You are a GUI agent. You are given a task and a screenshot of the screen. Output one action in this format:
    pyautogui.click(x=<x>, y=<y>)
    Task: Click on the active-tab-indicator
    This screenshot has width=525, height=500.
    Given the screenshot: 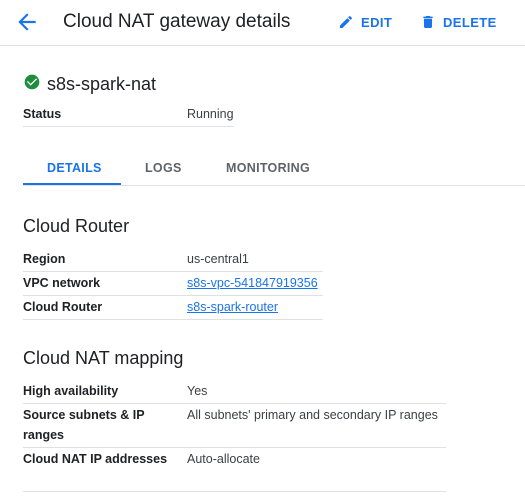 What is the action you would take?
    pyautogui.click(x=72, y=184)
    